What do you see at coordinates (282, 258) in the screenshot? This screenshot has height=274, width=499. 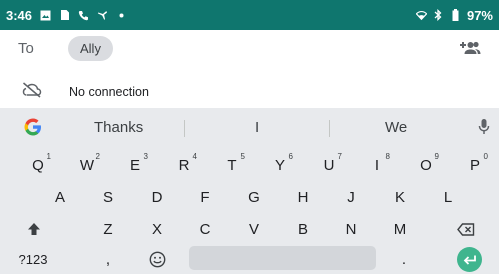 I see `space-bar` at bounding box center [282, 258].